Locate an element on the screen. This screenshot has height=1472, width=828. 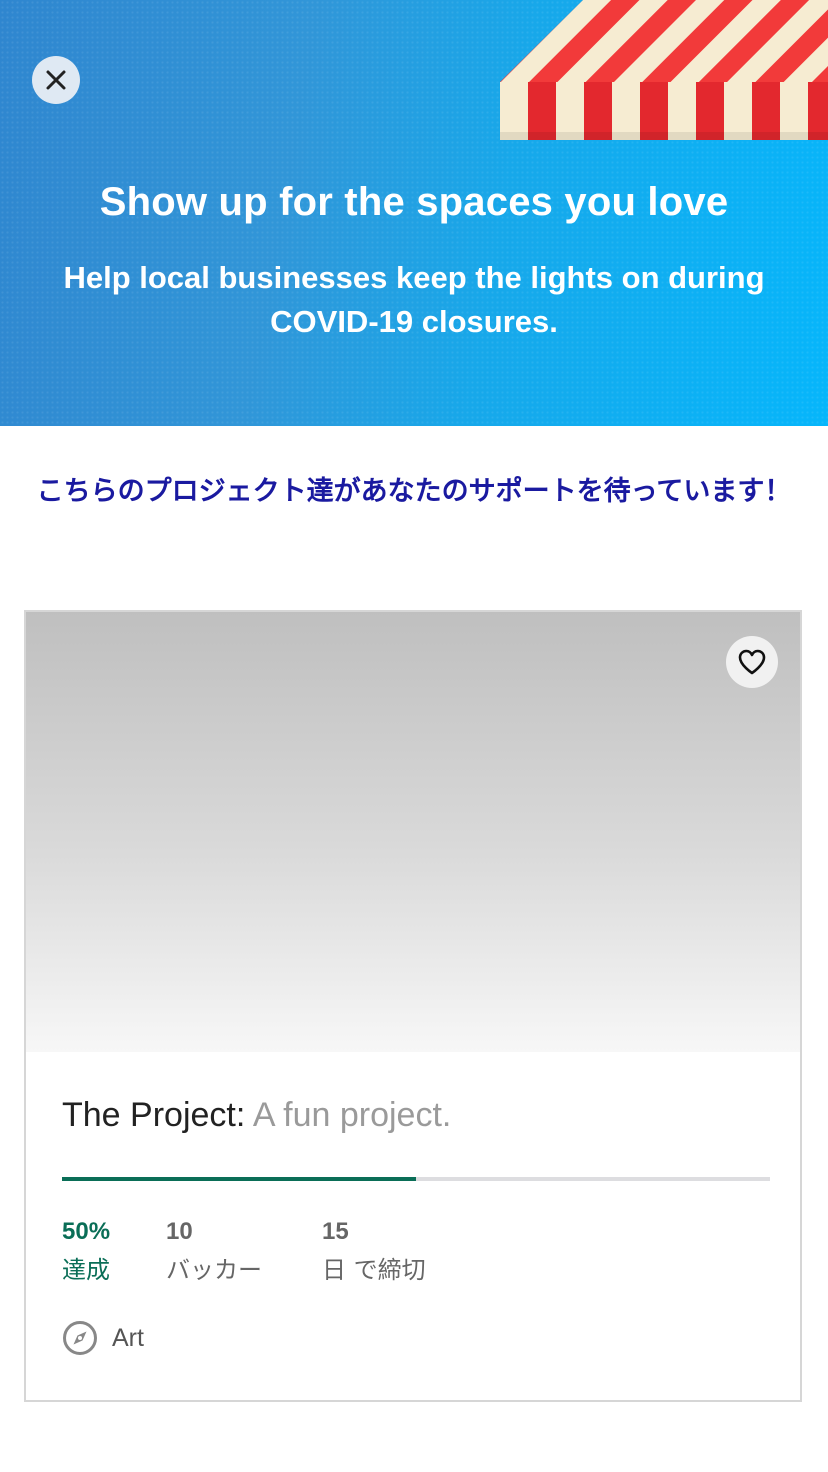
funding-progress-fill is located at coordinates (239, 1179).